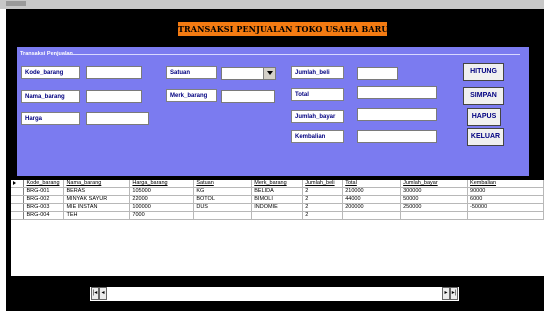 The height and width of the screenshot is (311, 544). Describe the element at coordinates (44, 199) in the screenshot. I see `table-cell: BRG-002` at that location.